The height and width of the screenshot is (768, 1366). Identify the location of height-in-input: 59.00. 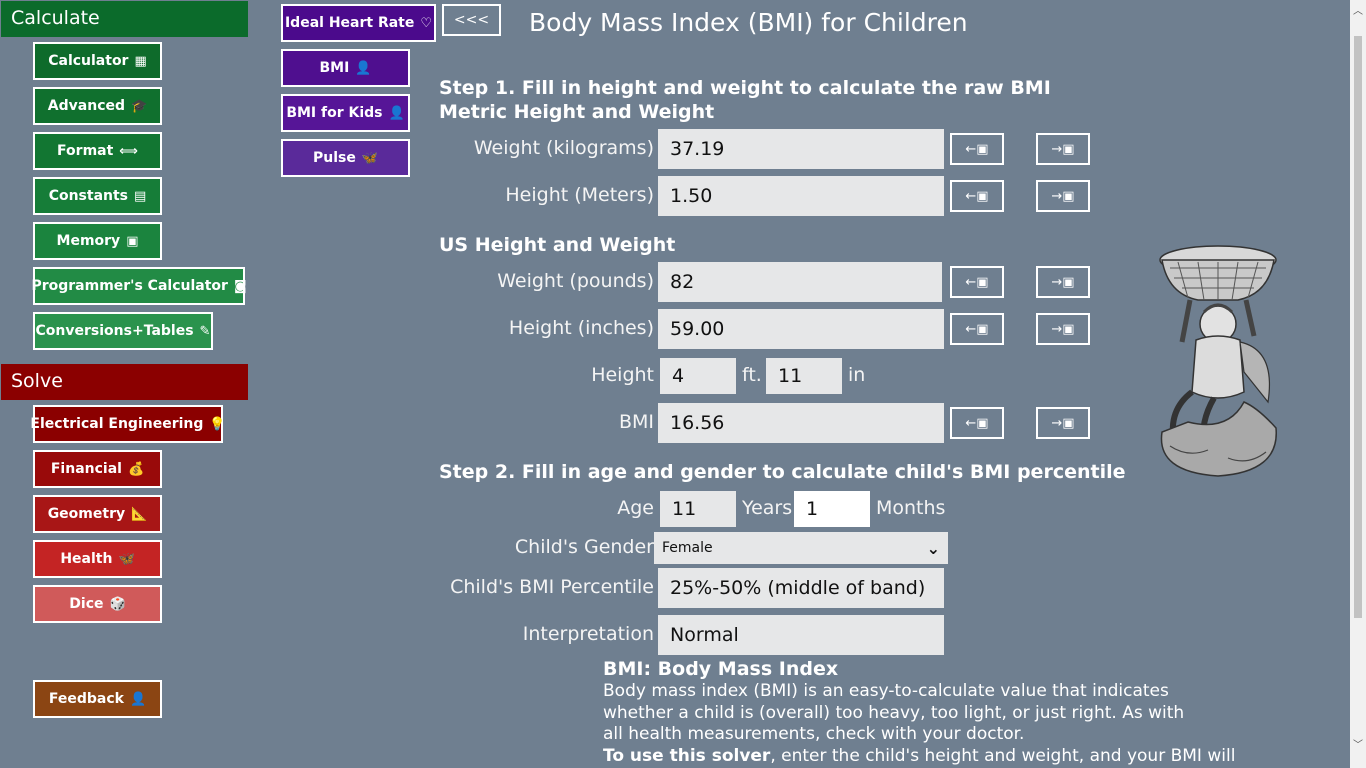
(801, 329).